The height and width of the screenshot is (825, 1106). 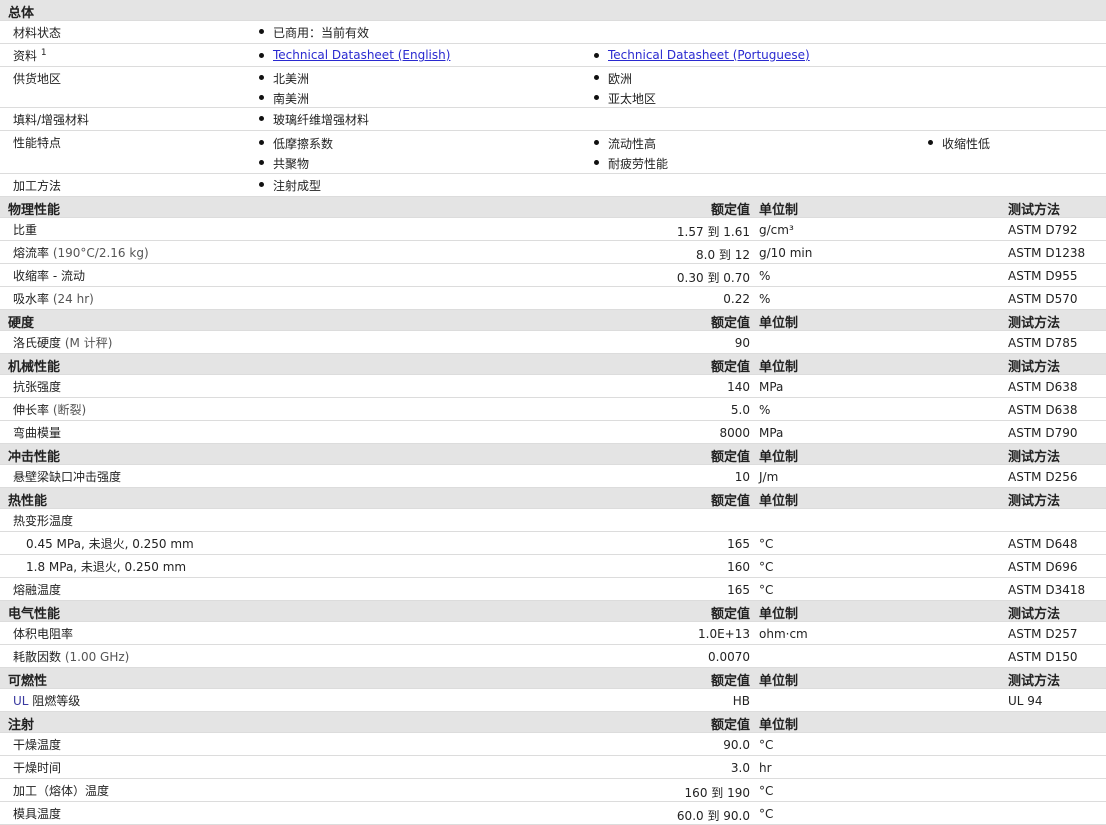 I want to click on property-name: 1.8 MPa, 未退火, 0.250 mm, so click(x=106, y=566).